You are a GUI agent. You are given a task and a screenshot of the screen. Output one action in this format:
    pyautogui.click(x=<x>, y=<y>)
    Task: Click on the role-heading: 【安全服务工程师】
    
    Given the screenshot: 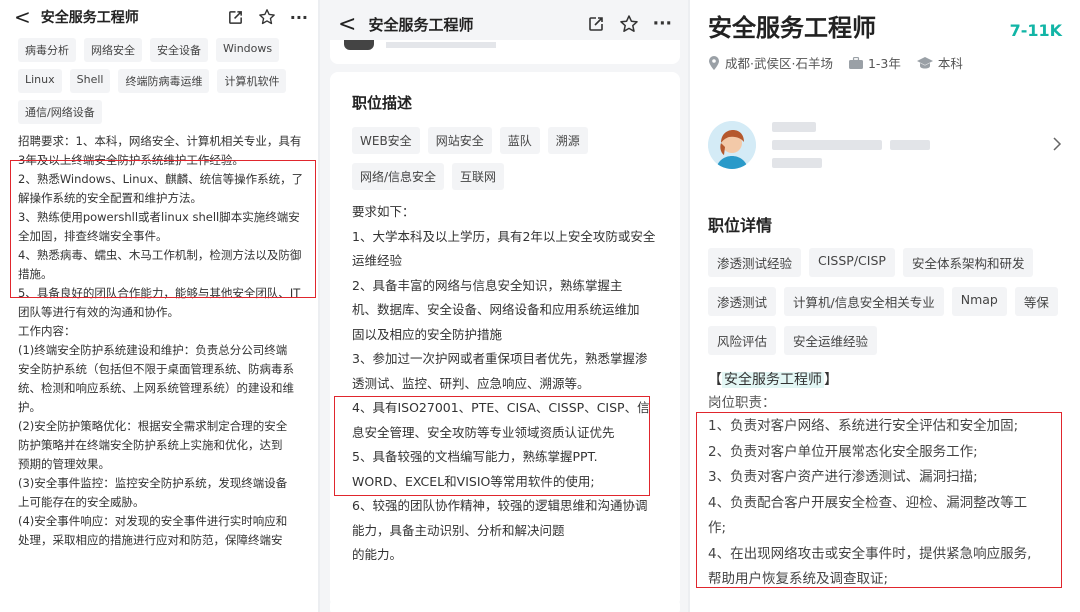 What is the action you would take?
    pyautogui.click(x=885, y=379)
    